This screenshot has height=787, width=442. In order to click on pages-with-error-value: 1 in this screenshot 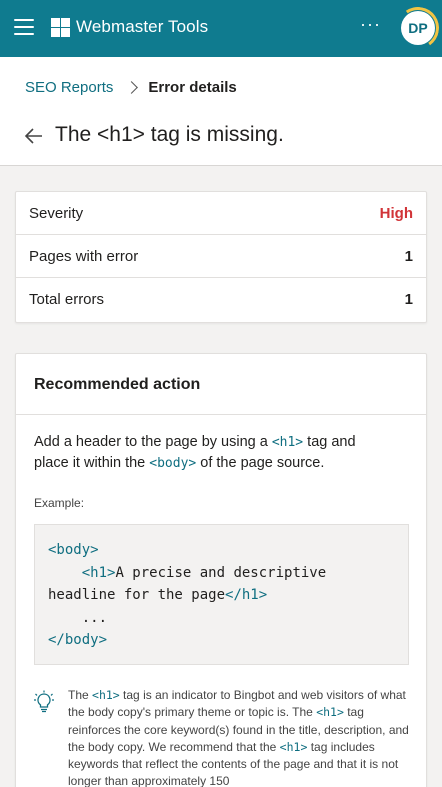, I will do `click(408, 256)`.